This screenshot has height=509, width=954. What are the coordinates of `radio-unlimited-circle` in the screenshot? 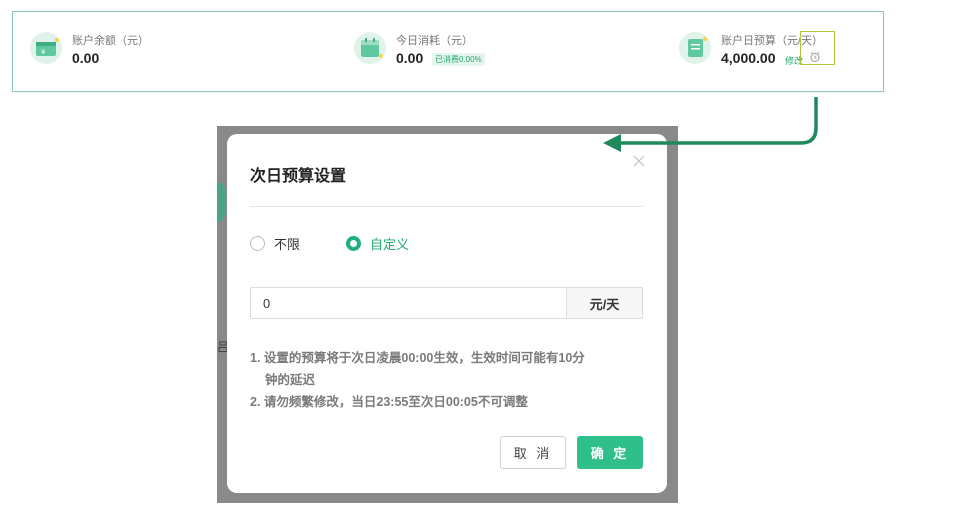 It's located at (257, 243).